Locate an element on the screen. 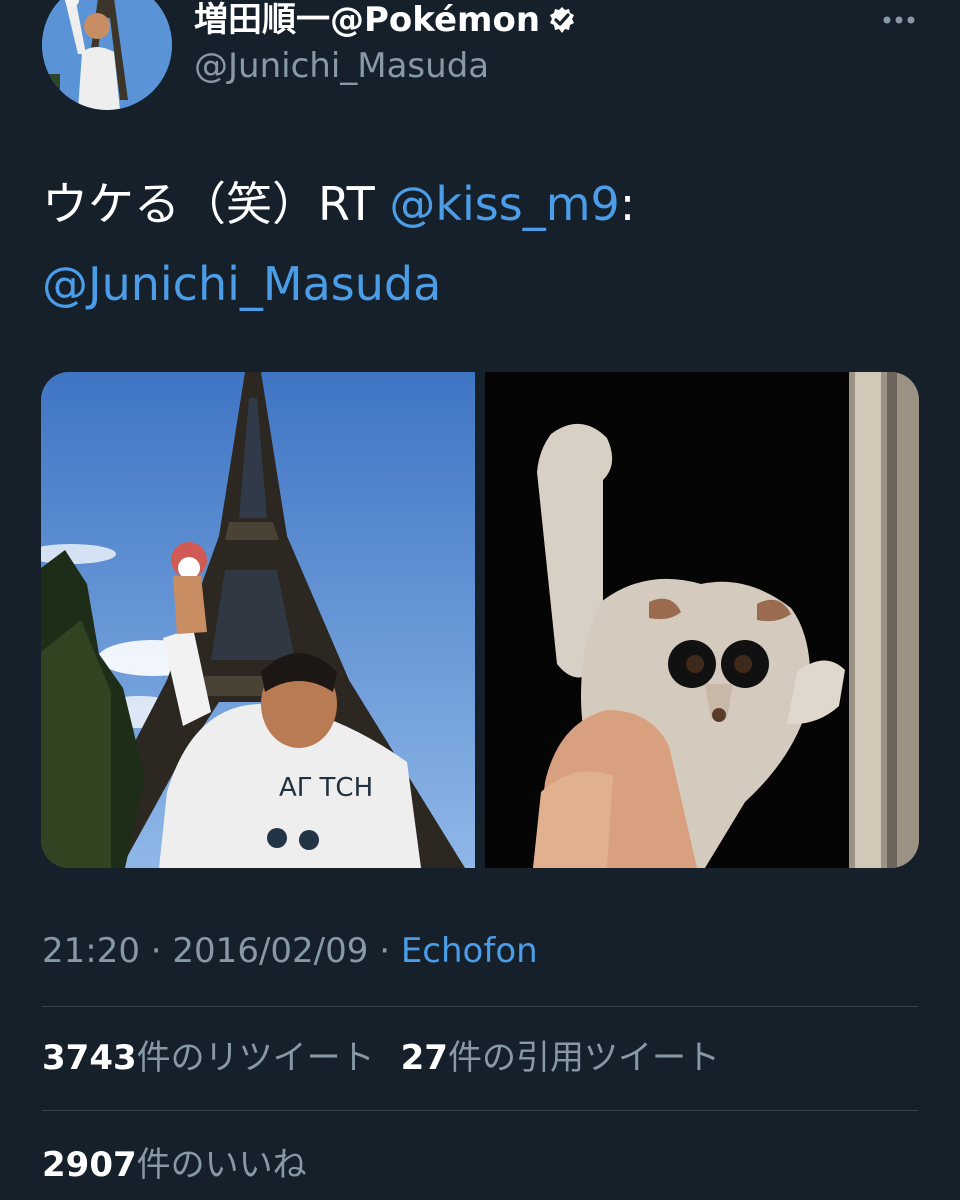  hoodie-print: ΑΓ ΤCΗ is located at coordinates (326, 788).